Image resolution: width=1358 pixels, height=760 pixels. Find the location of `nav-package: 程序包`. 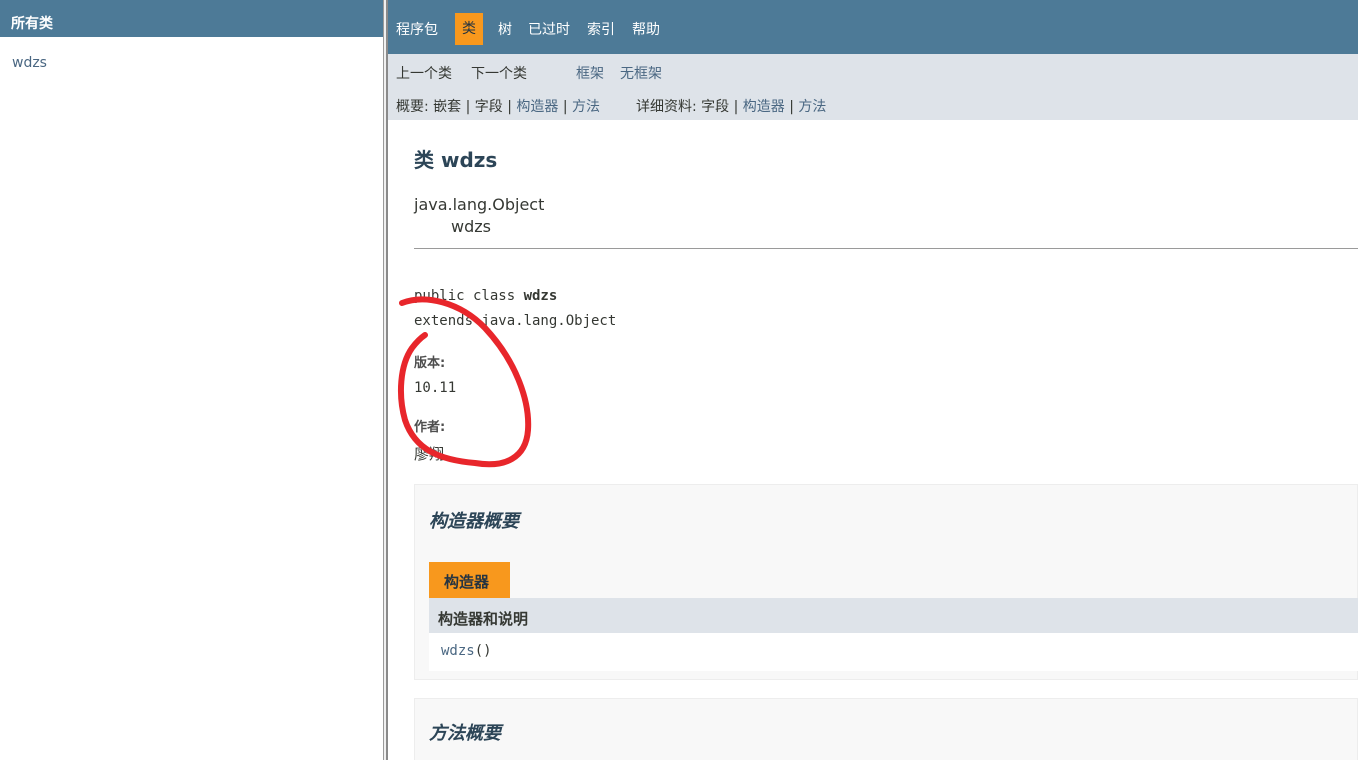

nav-package: 程序包 is located at coordinates (417, 30).